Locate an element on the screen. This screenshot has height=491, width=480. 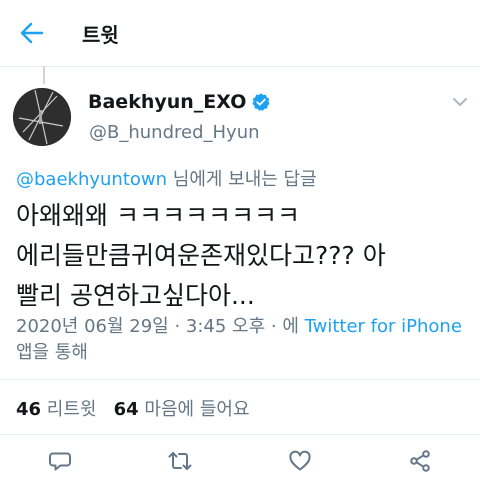
arrow-left-icon is located at coordinates (32, 33).